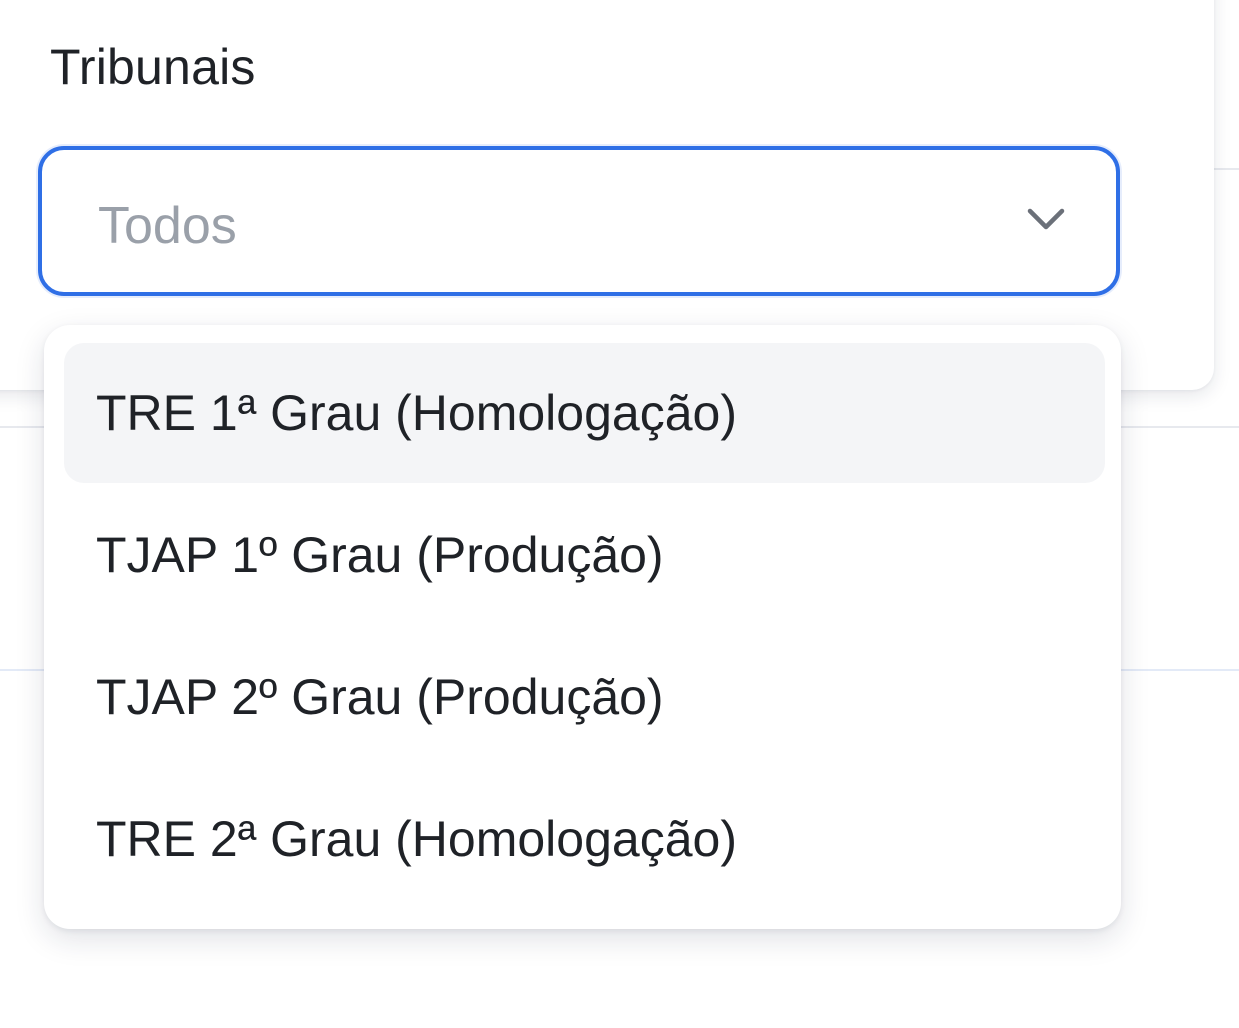 This screenshot has width=1239, height=1028. What do you see at coordinates (1046, 219) in the screenshot?
I see `chevron-down-icon` at bounding box center [1046, 219].